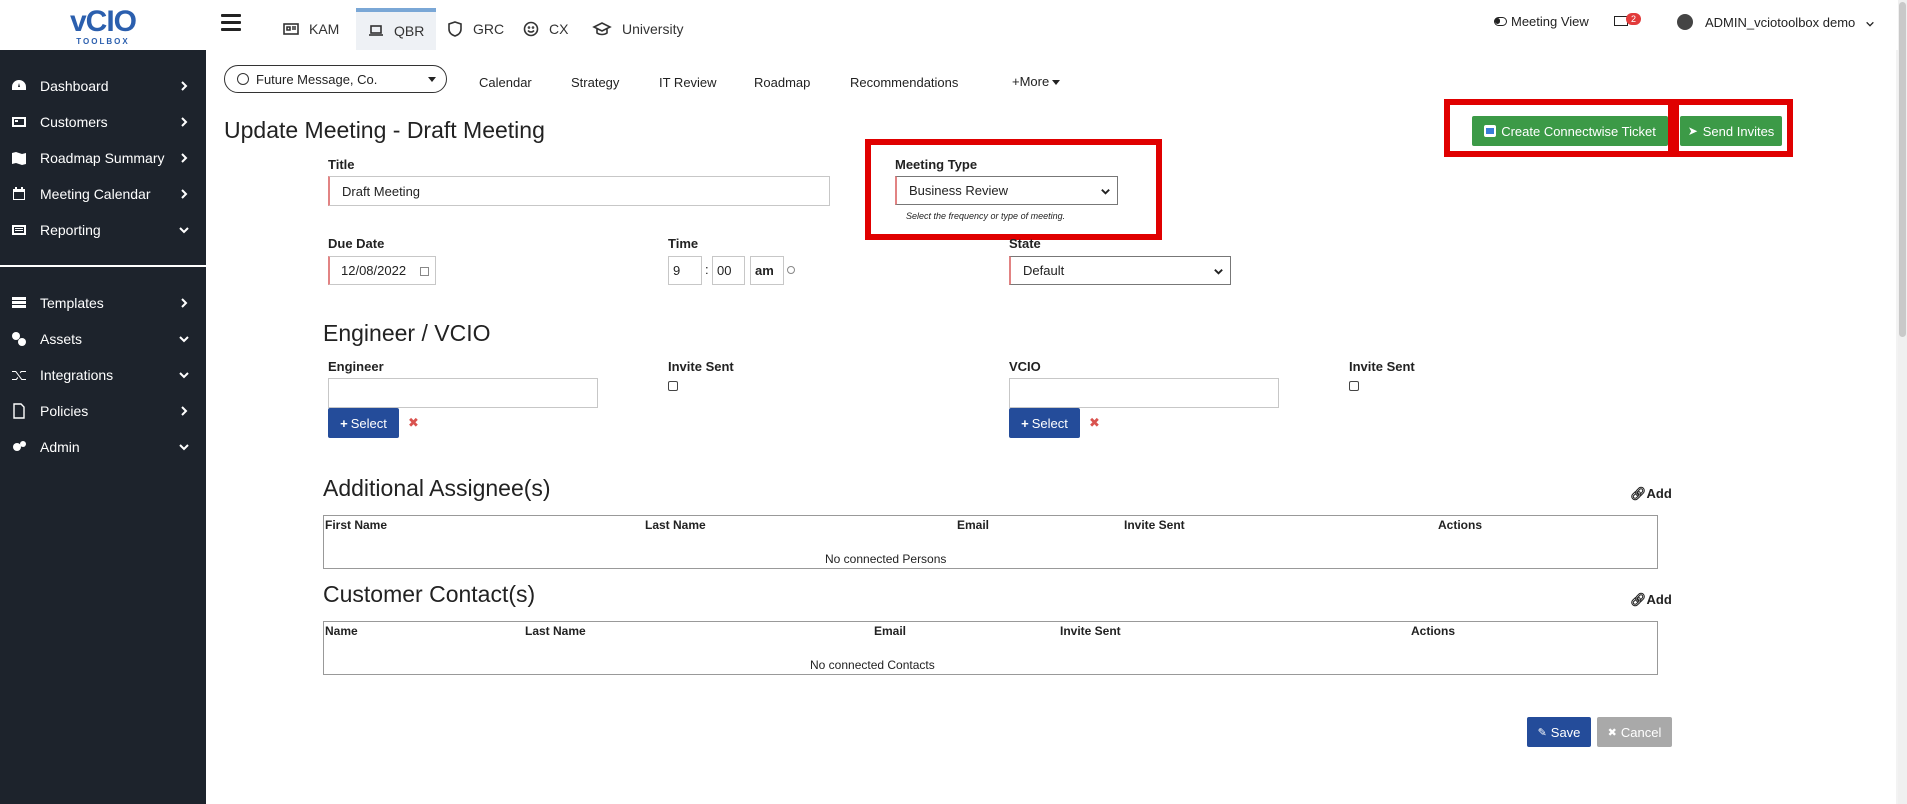 The height and width of the screenshot is (804, 1907). I want to click on user-menu: ADMIN_vciotoolbox demo, so click(1776, 22).